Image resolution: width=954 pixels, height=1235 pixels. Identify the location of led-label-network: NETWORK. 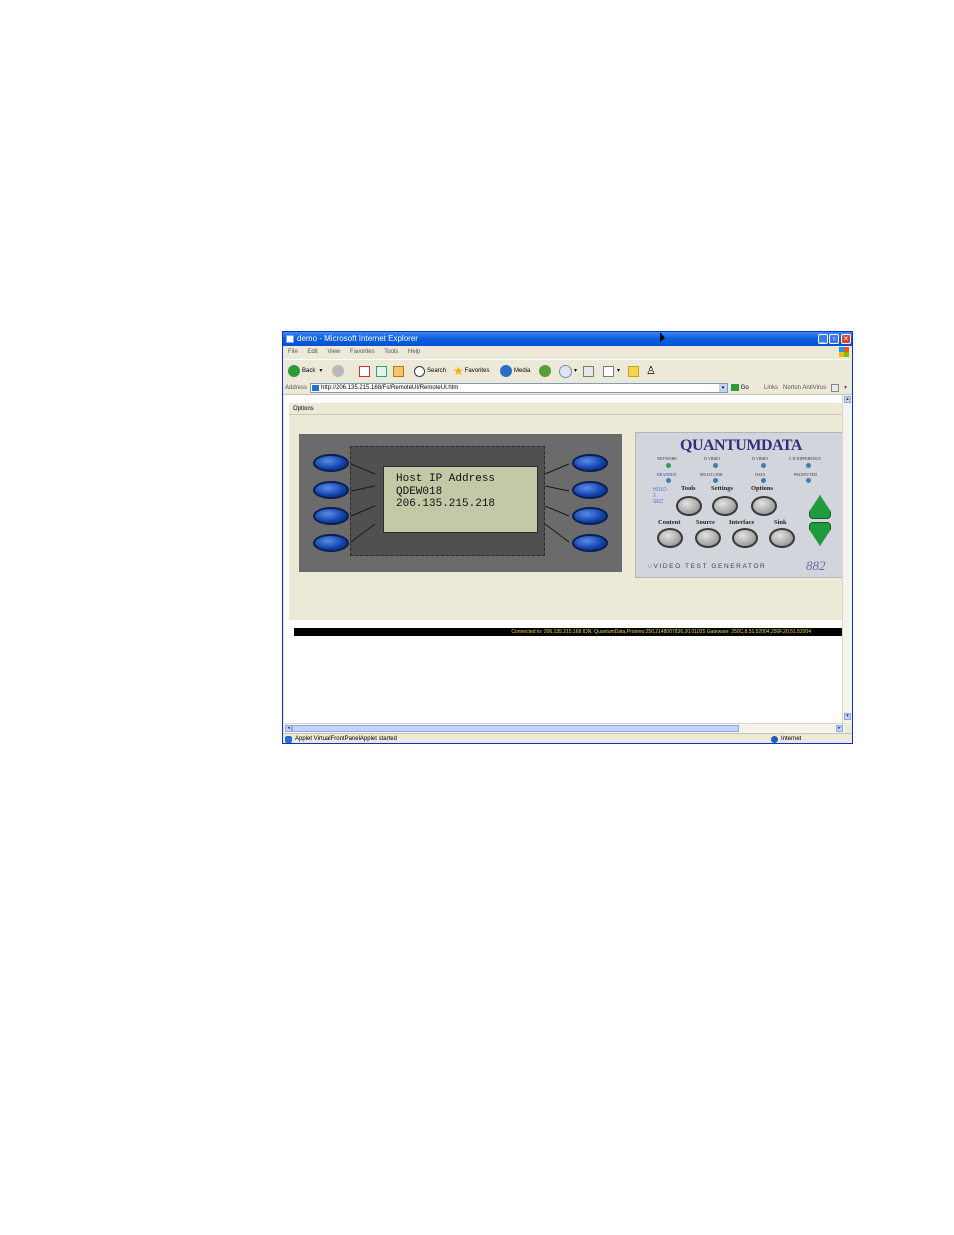
(667, 458).